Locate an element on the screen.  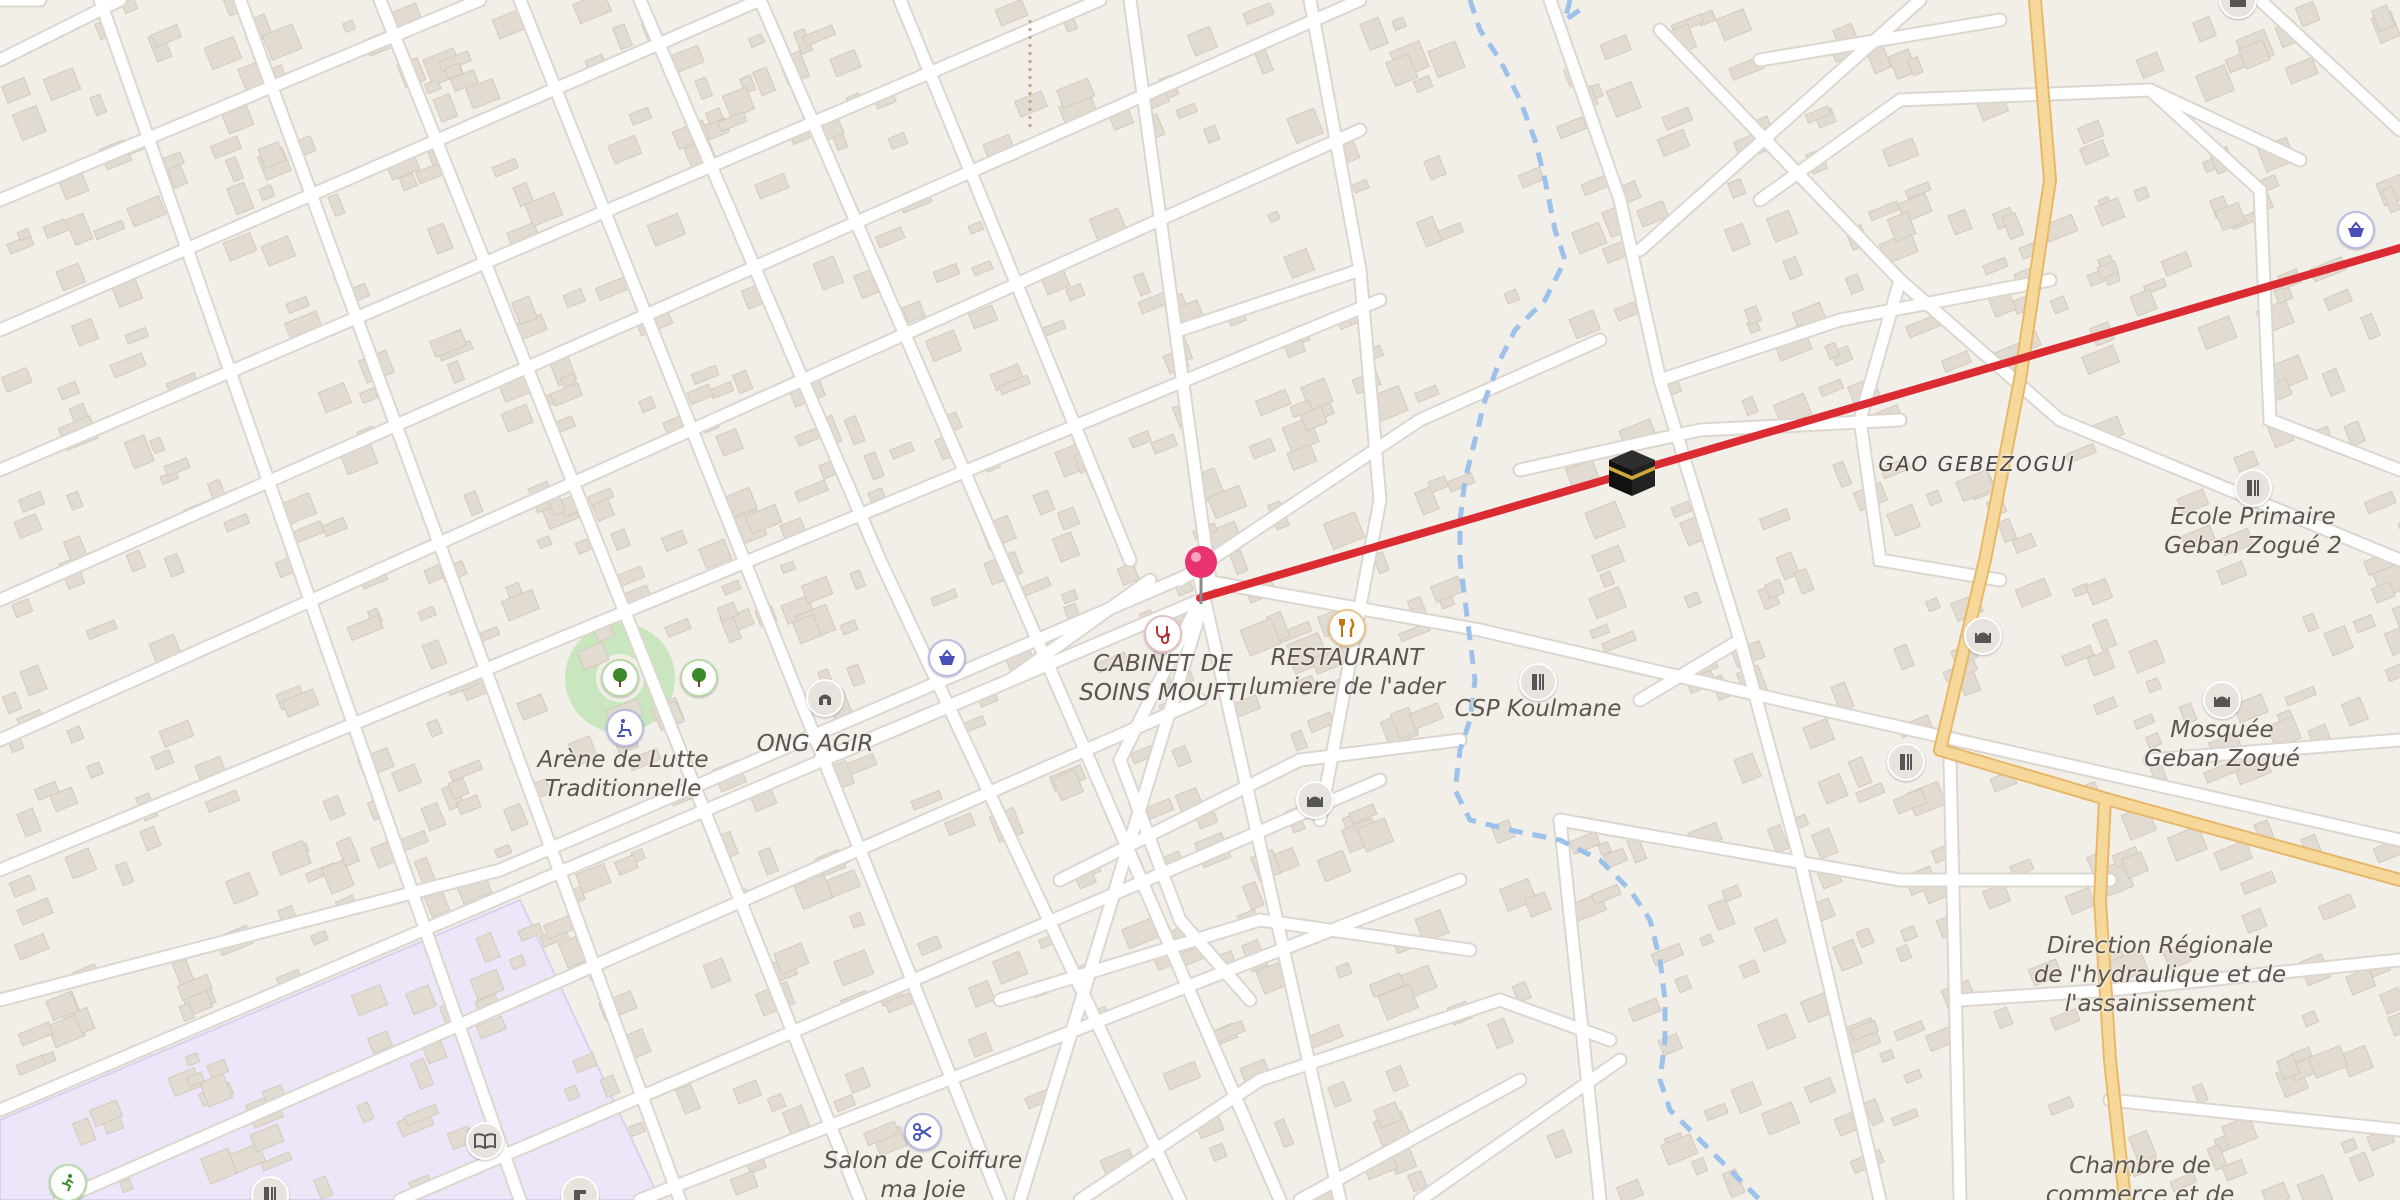
label-ong-agir: ONG AGIR is located at coordinates (815, 744).